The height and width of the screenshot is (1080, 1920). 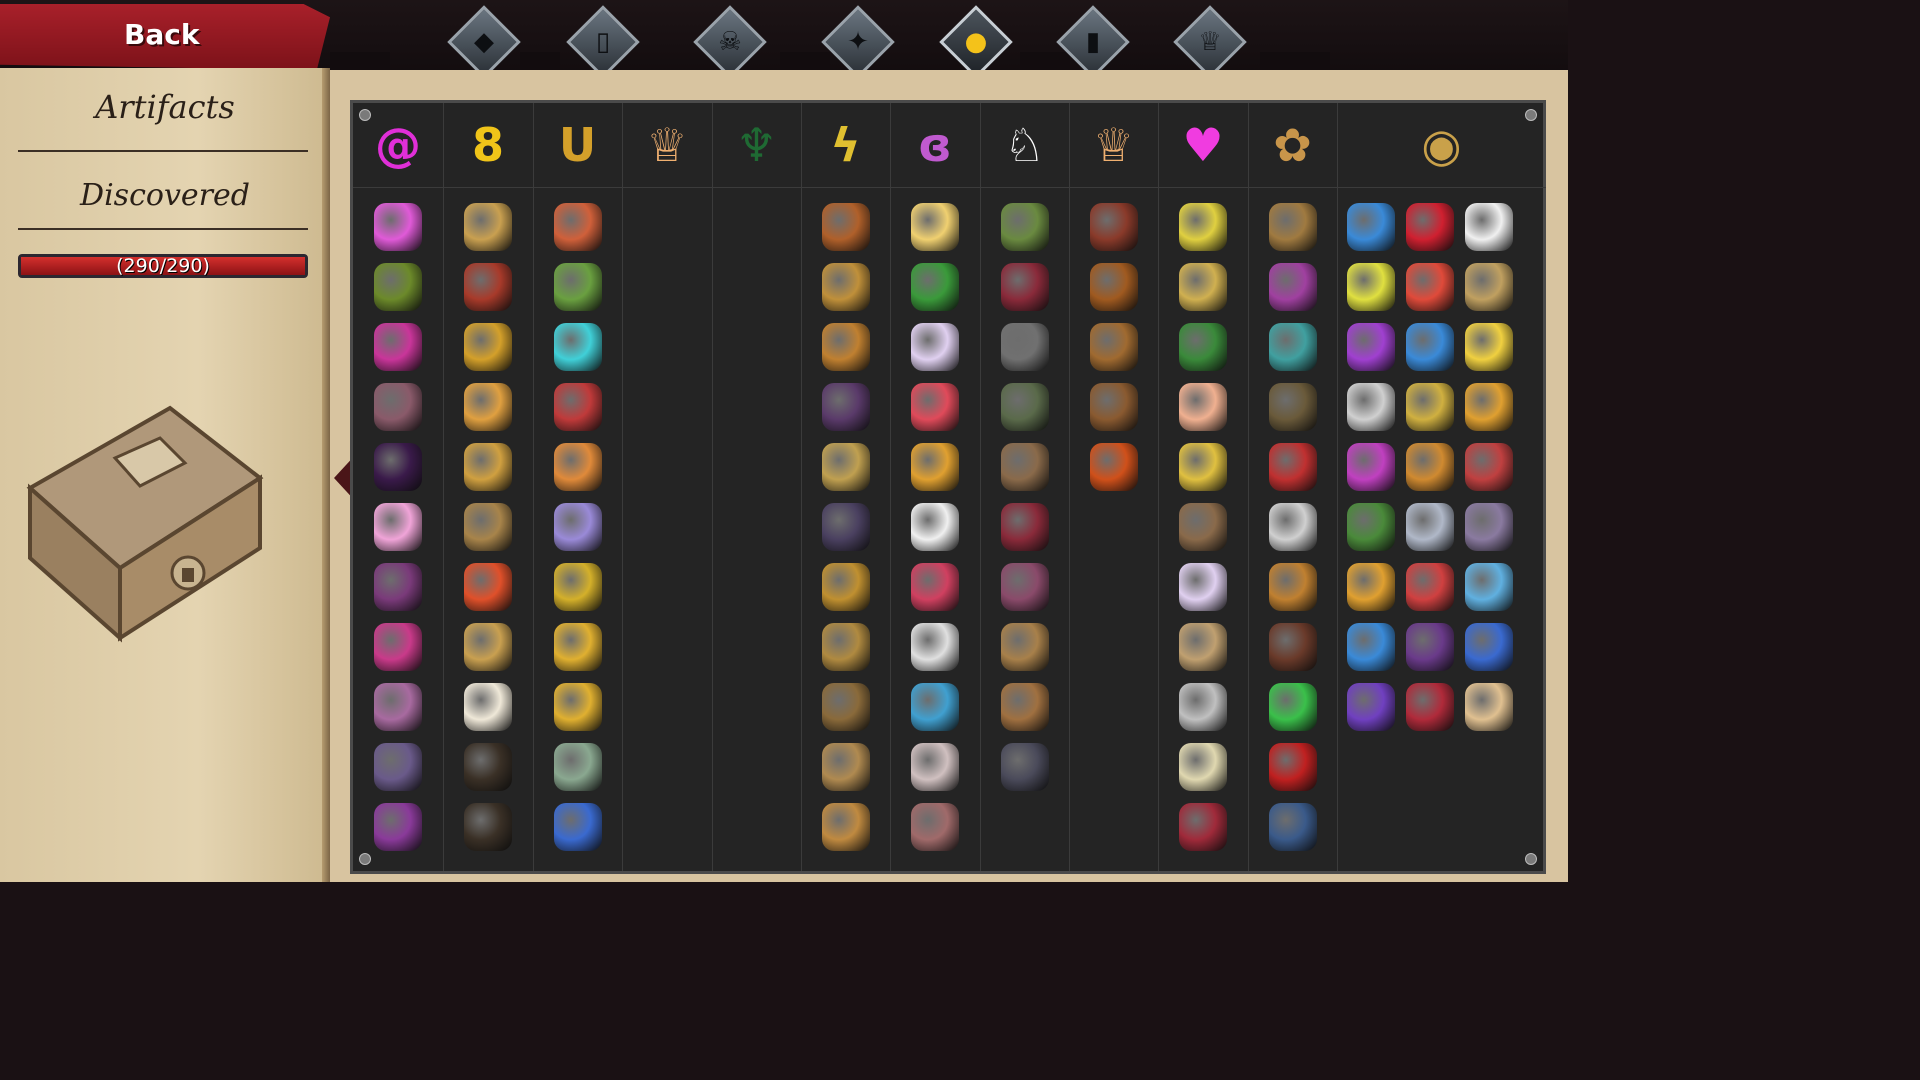 What do you see at coordinates (858, 42) in the screenshot?
I see `tab-raven: ✦` at bounding box center [858, 42].